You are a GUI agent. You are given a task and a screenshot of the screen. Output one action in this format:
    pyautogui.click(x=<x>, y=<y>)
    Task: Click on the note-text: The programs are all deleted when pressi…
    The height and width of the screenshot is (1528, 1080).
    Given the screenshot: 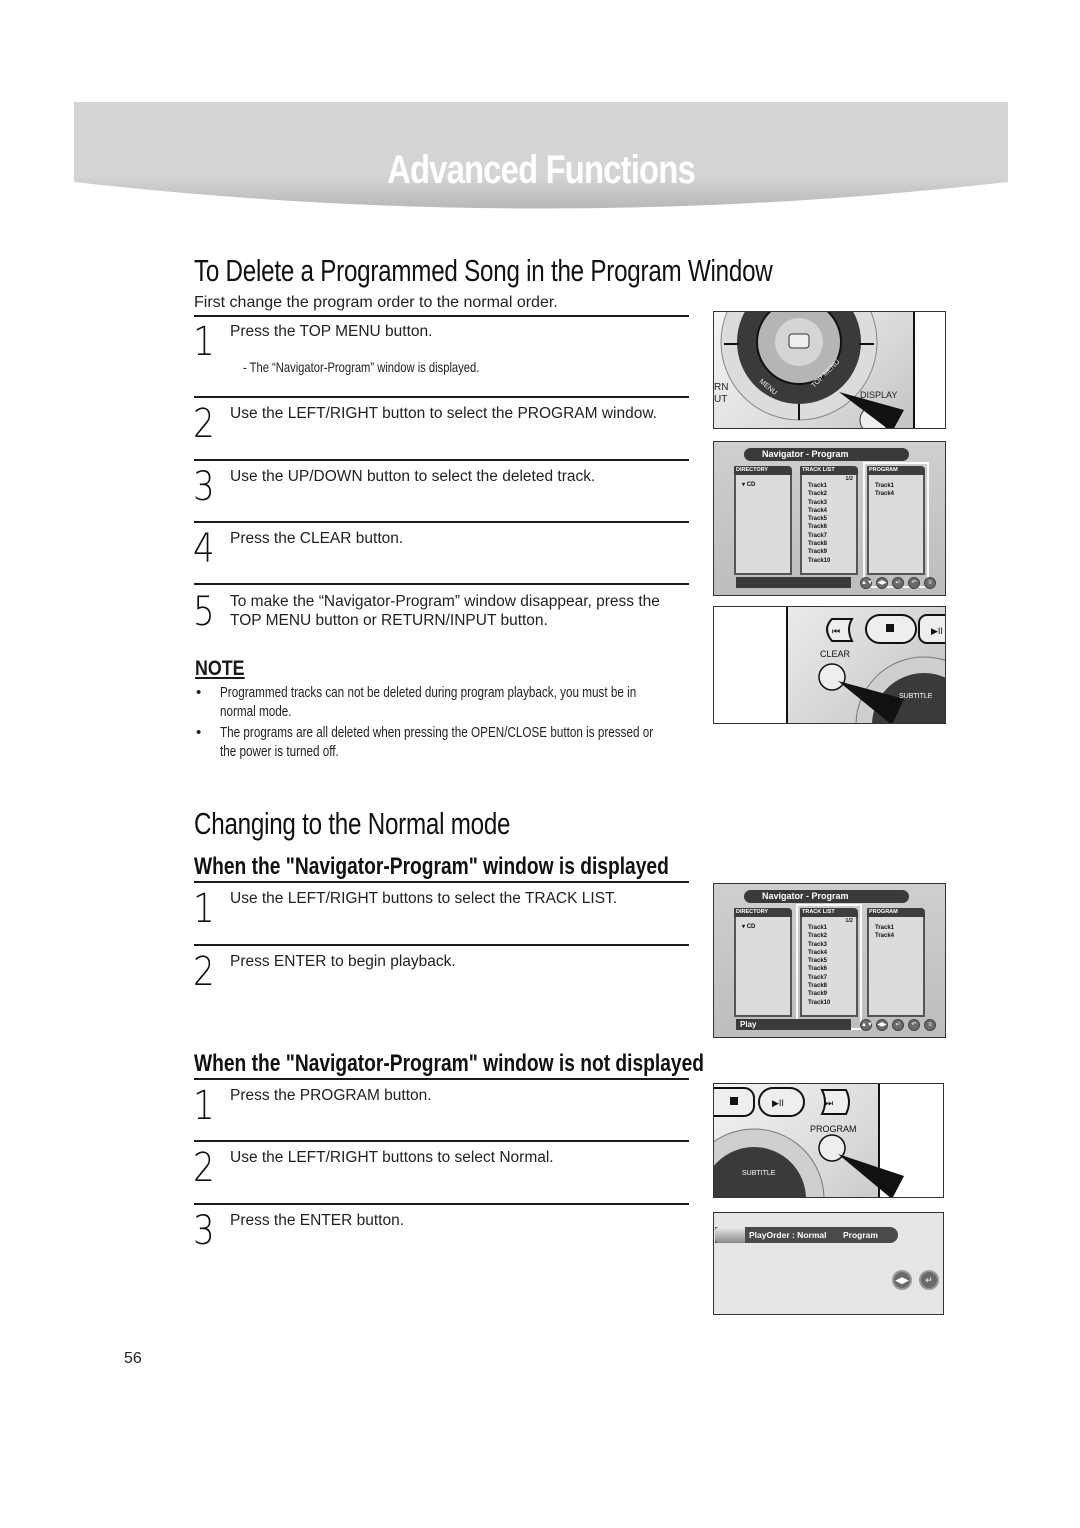 What is the action you would take?
    pyautogui.click(x=437, y=742)
    